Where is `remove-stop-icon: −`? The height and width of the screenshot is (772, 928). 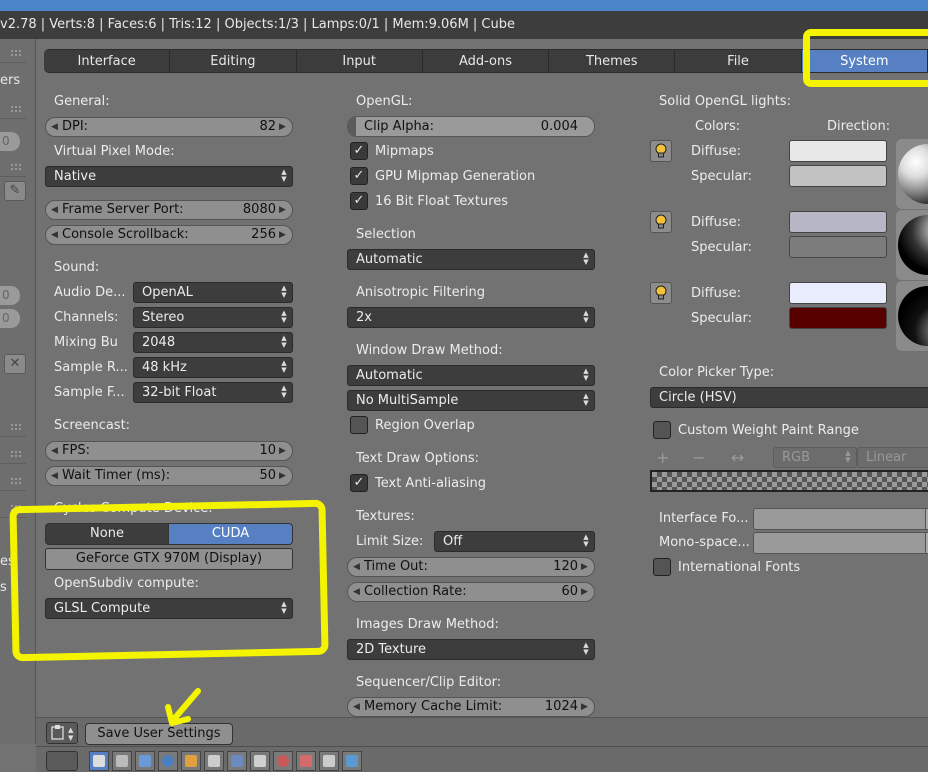
remove-stop-icon: − is located at coordinates (698, 457).